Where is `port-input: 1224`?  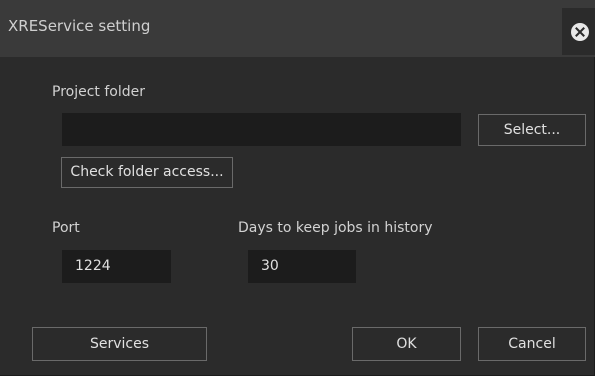 port-input: 1224 is located at coordinates (116, 266).